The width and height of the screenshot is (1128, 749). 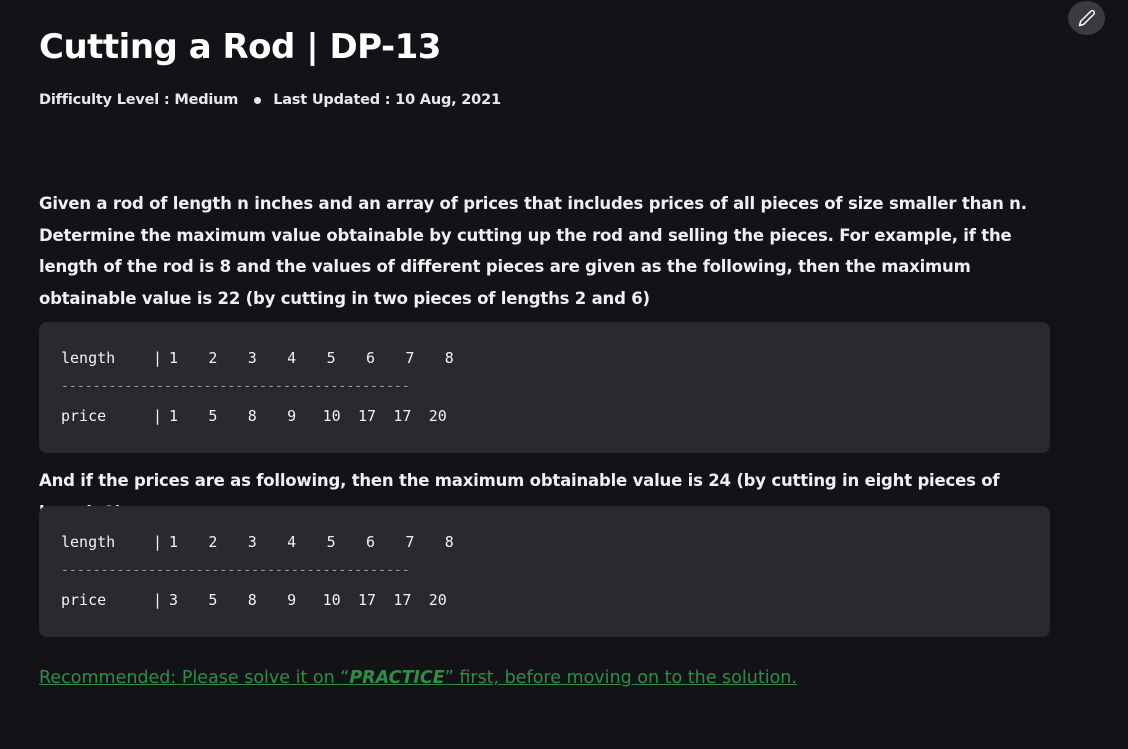 I want to click on pencil-icon, so click(x=1086, y=18).